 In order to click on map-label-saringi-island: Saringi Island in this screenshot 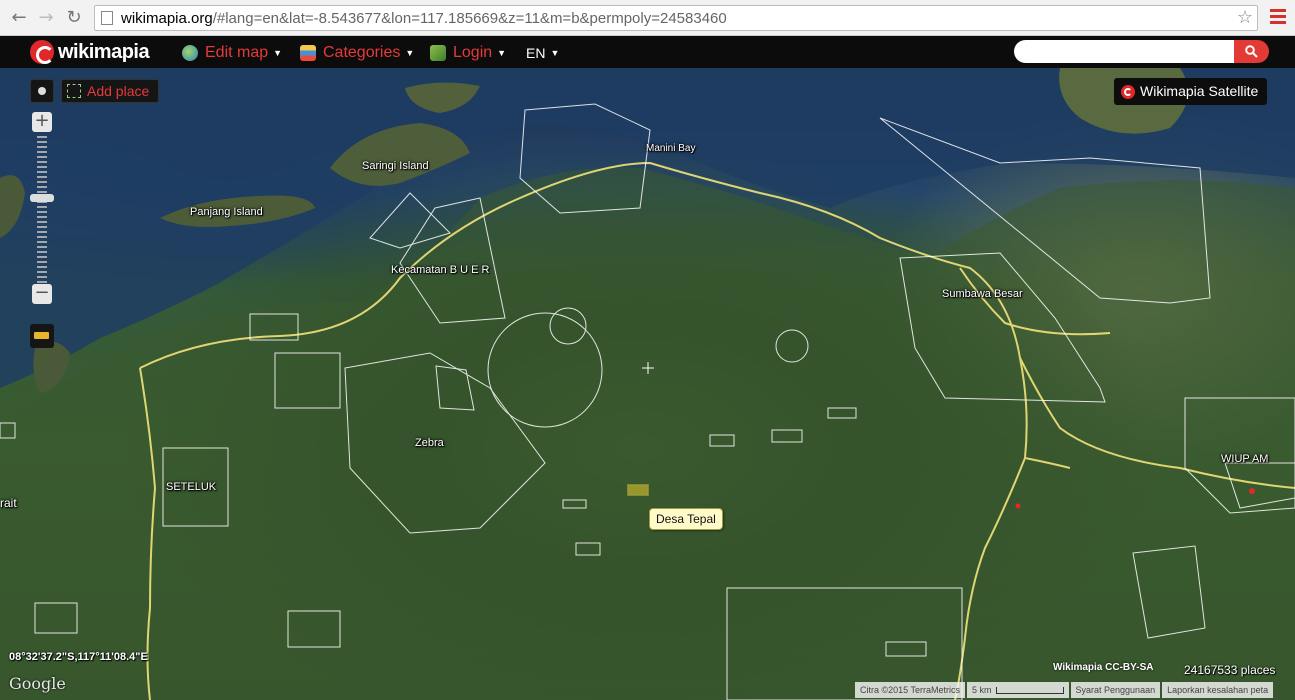, I will do `click(395, 166)`.